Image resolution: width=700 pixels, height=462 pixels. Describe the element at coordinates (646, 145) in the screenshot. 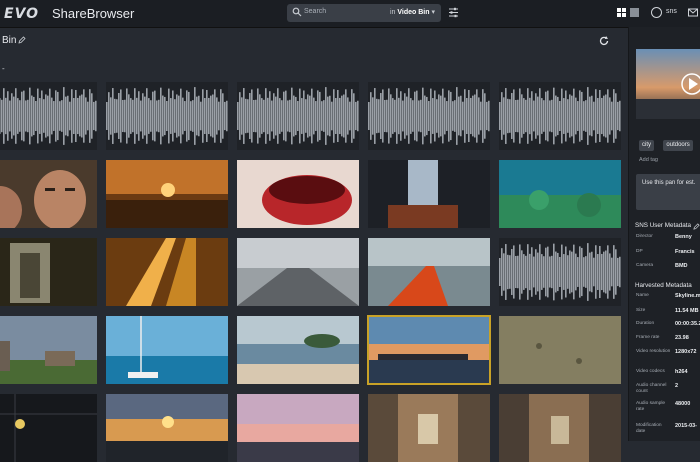

I see `tag-chip: city` at that location.